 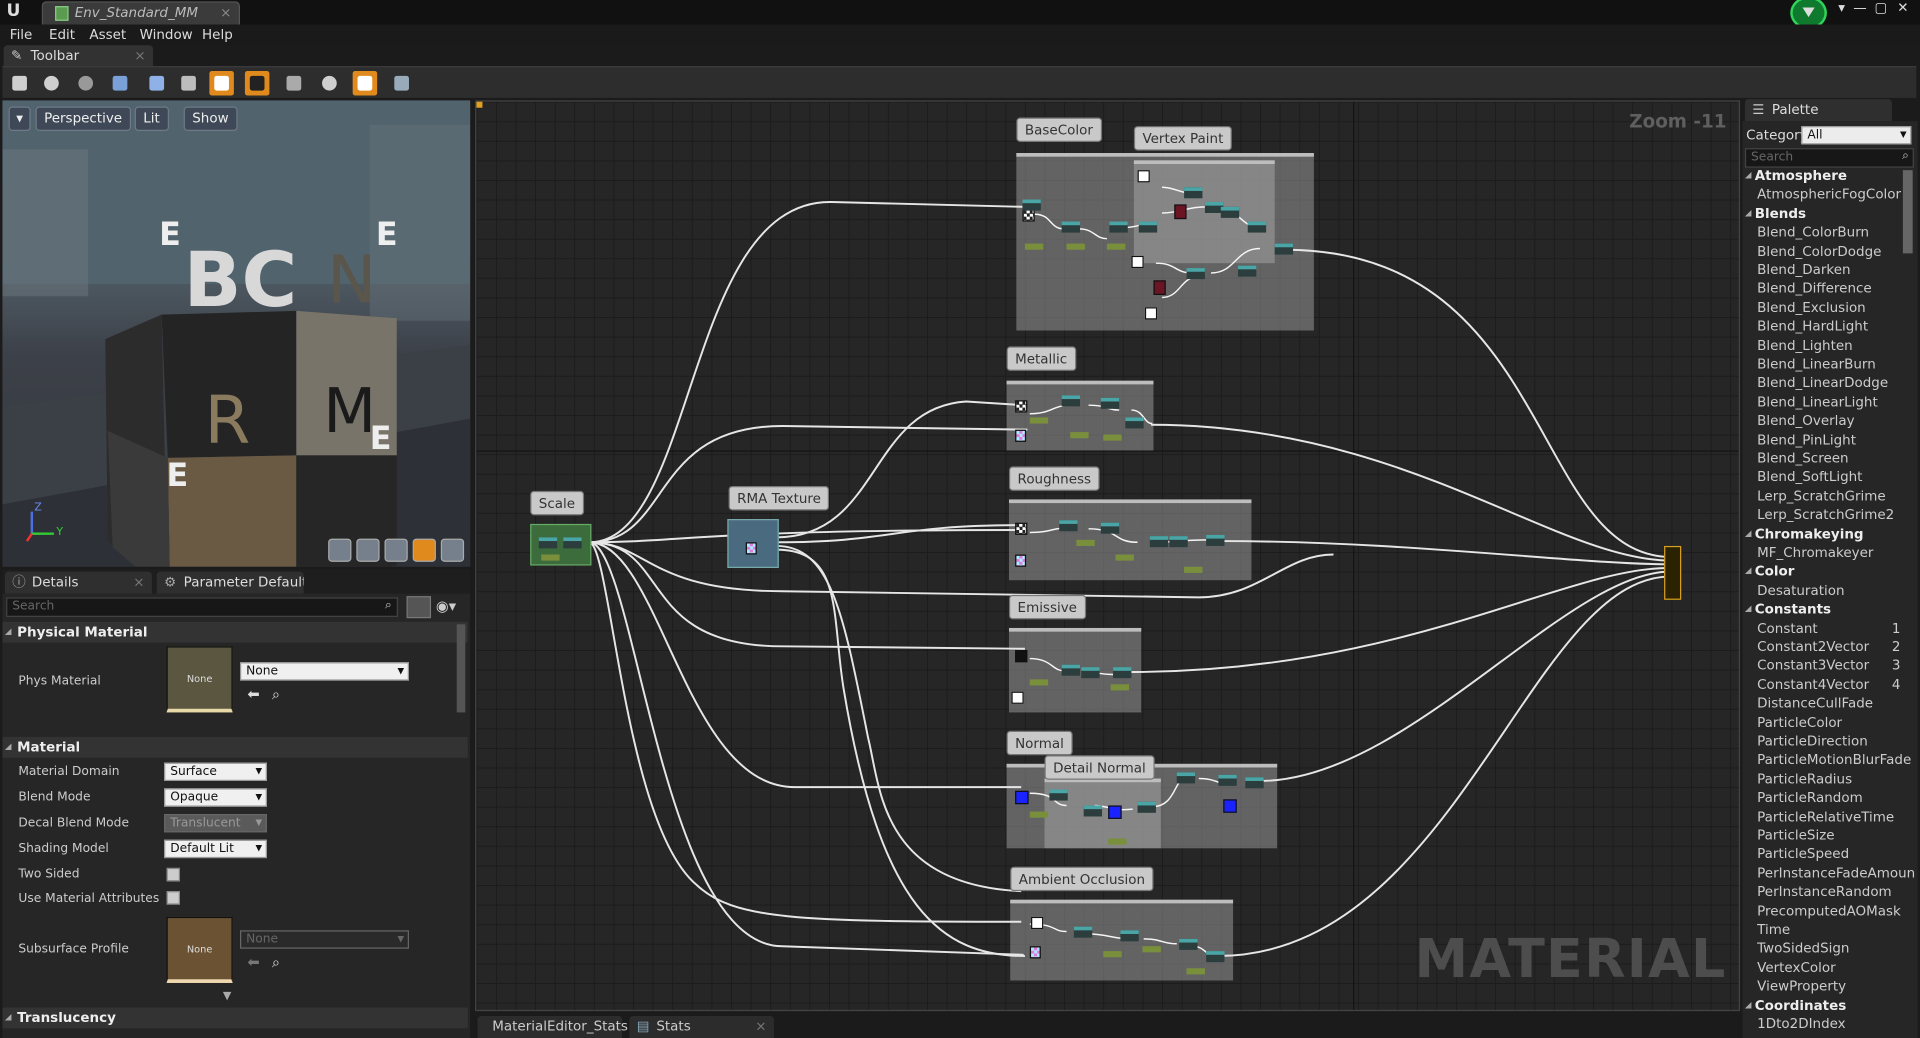 What do you see at coordinates (1804, 779) in the screenshot?
I see `palette-item: ParticleRadius` at bounding box center [1804, 779].